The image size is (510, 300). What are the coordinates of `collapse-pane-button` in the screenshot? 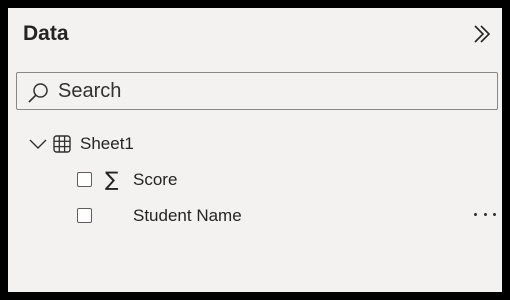 It's located at (482, 34).